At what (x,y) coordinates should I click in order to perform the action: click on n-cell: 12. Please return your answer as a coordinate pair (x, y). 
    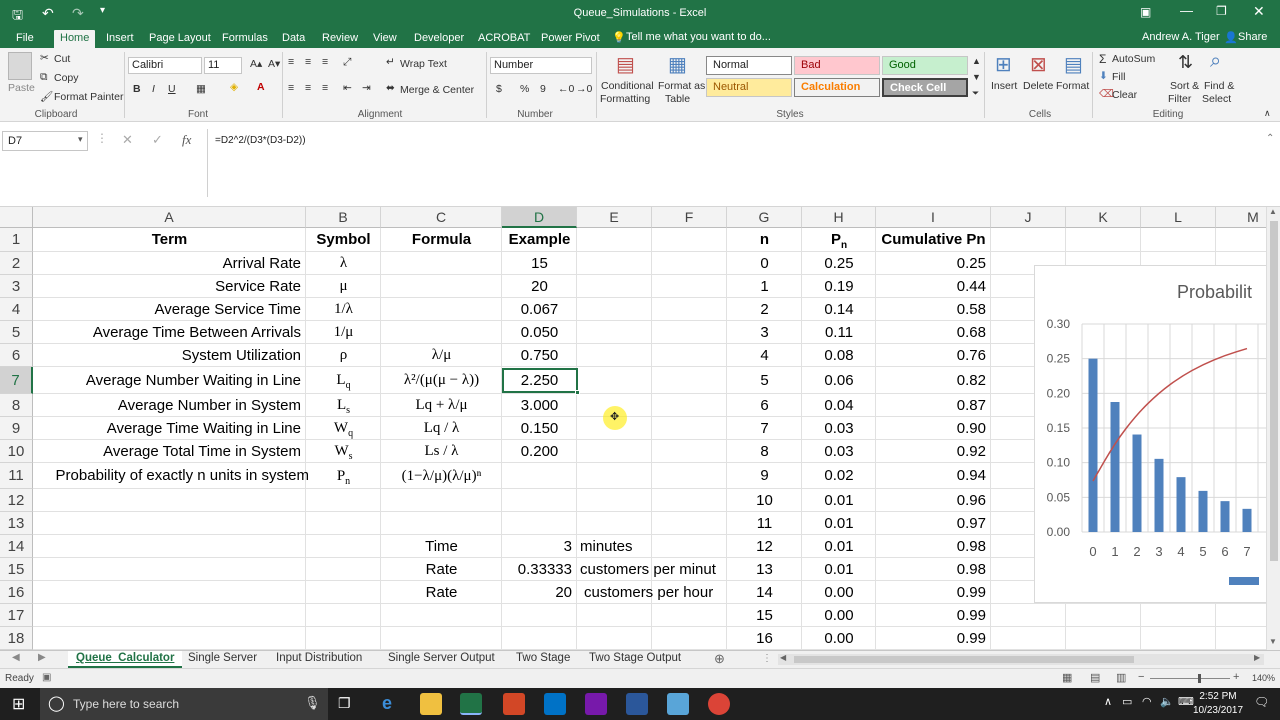
    Looking at the image, I should click on (764, 546).